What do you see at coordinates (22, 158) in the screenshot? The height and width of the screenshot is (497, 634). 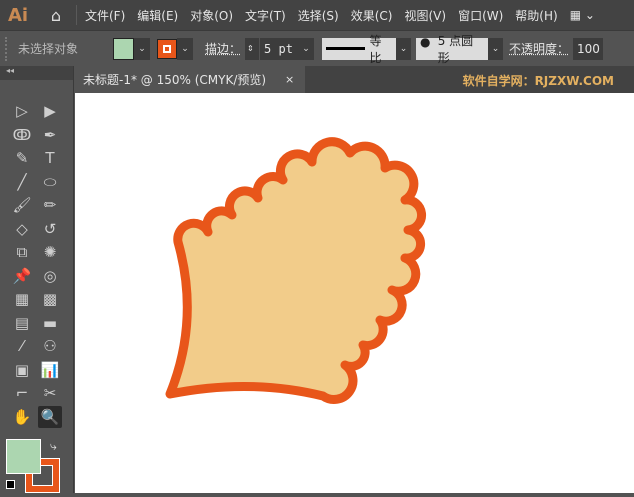 I see `curvature-tool-icon: ✎` at bounding box center [22, 158].